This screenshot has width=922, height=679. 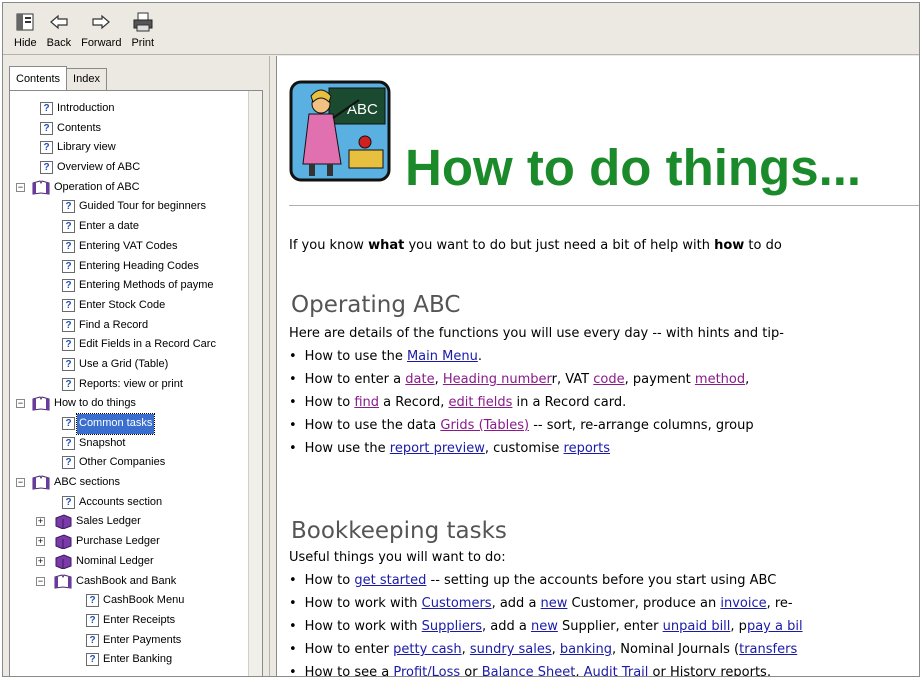 I want to click on closed-book-icon, so click(x=63, y=542).